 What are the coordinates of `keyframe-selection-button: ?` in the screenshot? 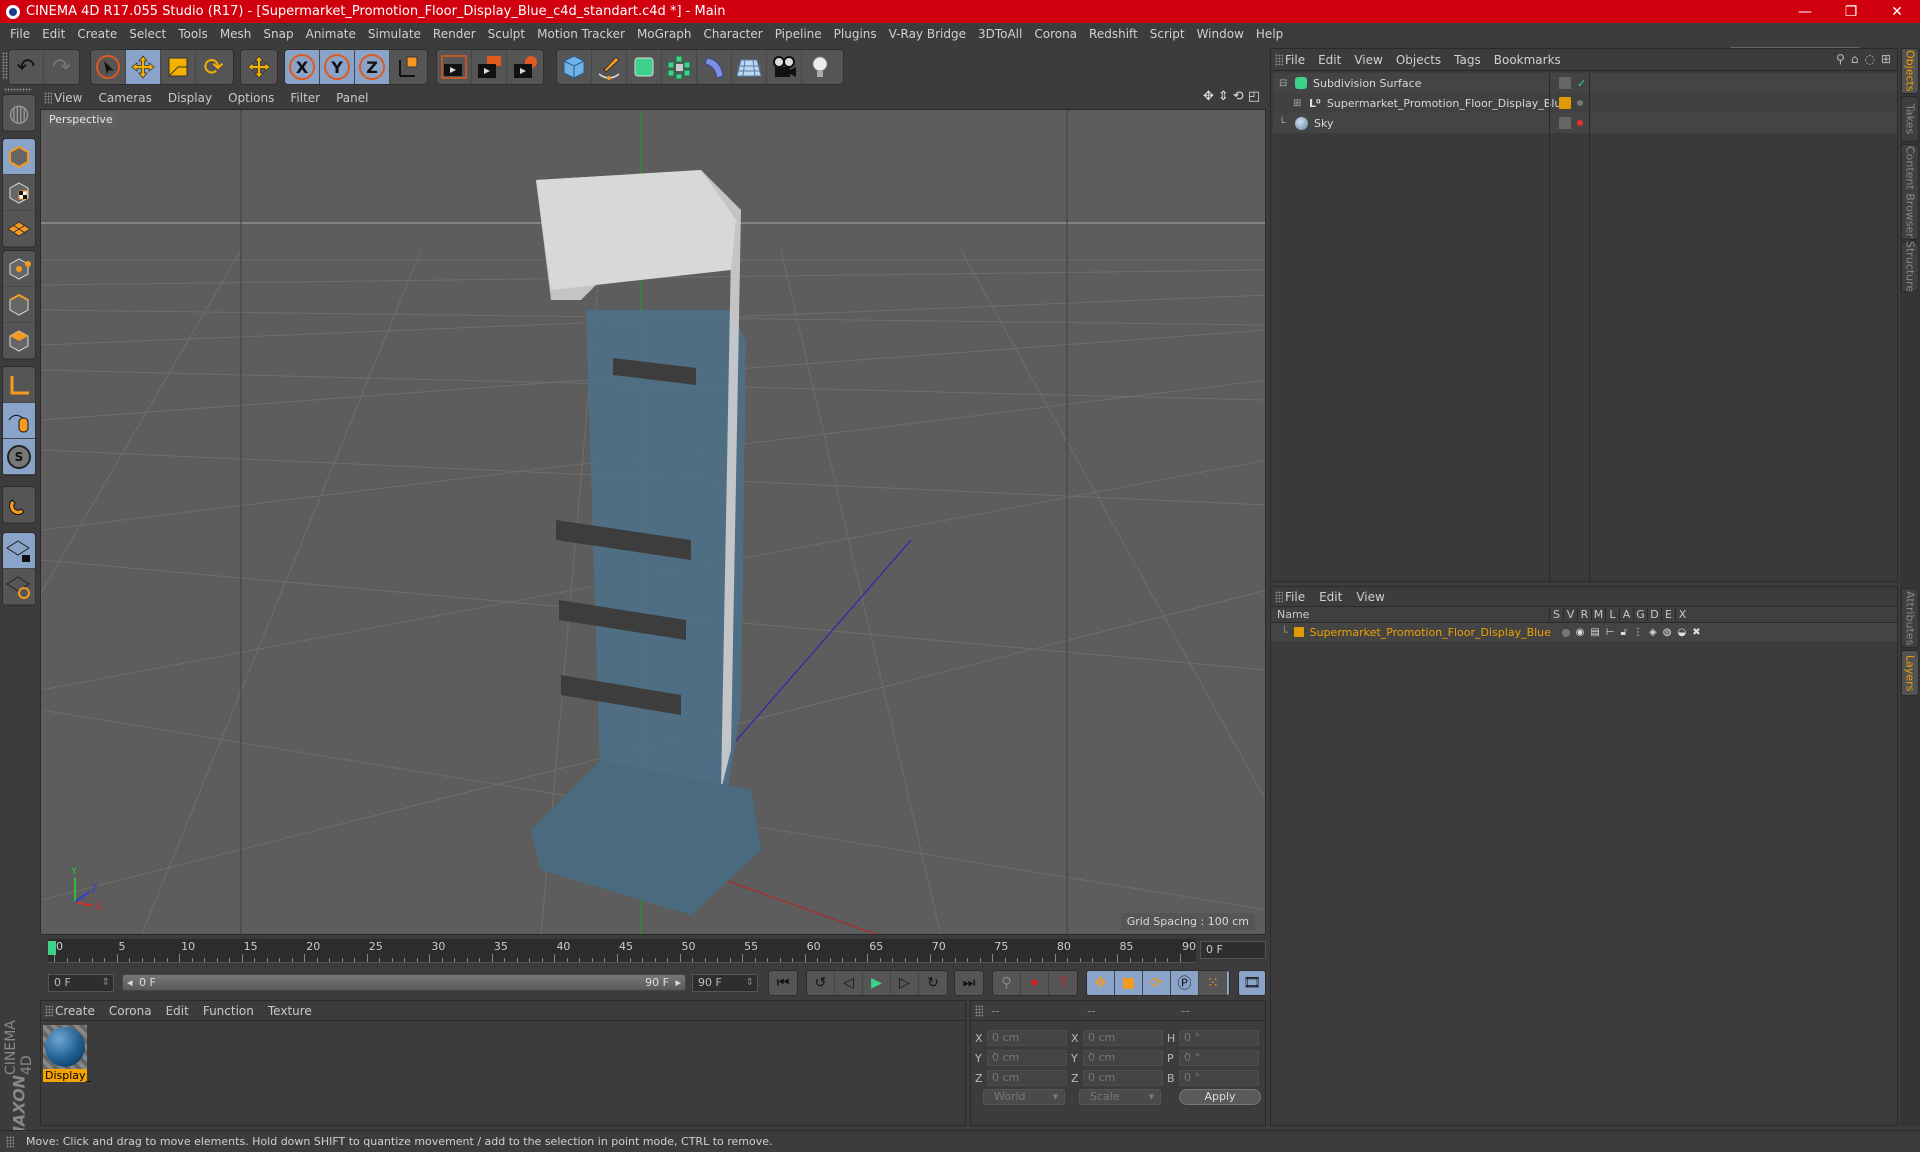 It's located at (1063, 983).